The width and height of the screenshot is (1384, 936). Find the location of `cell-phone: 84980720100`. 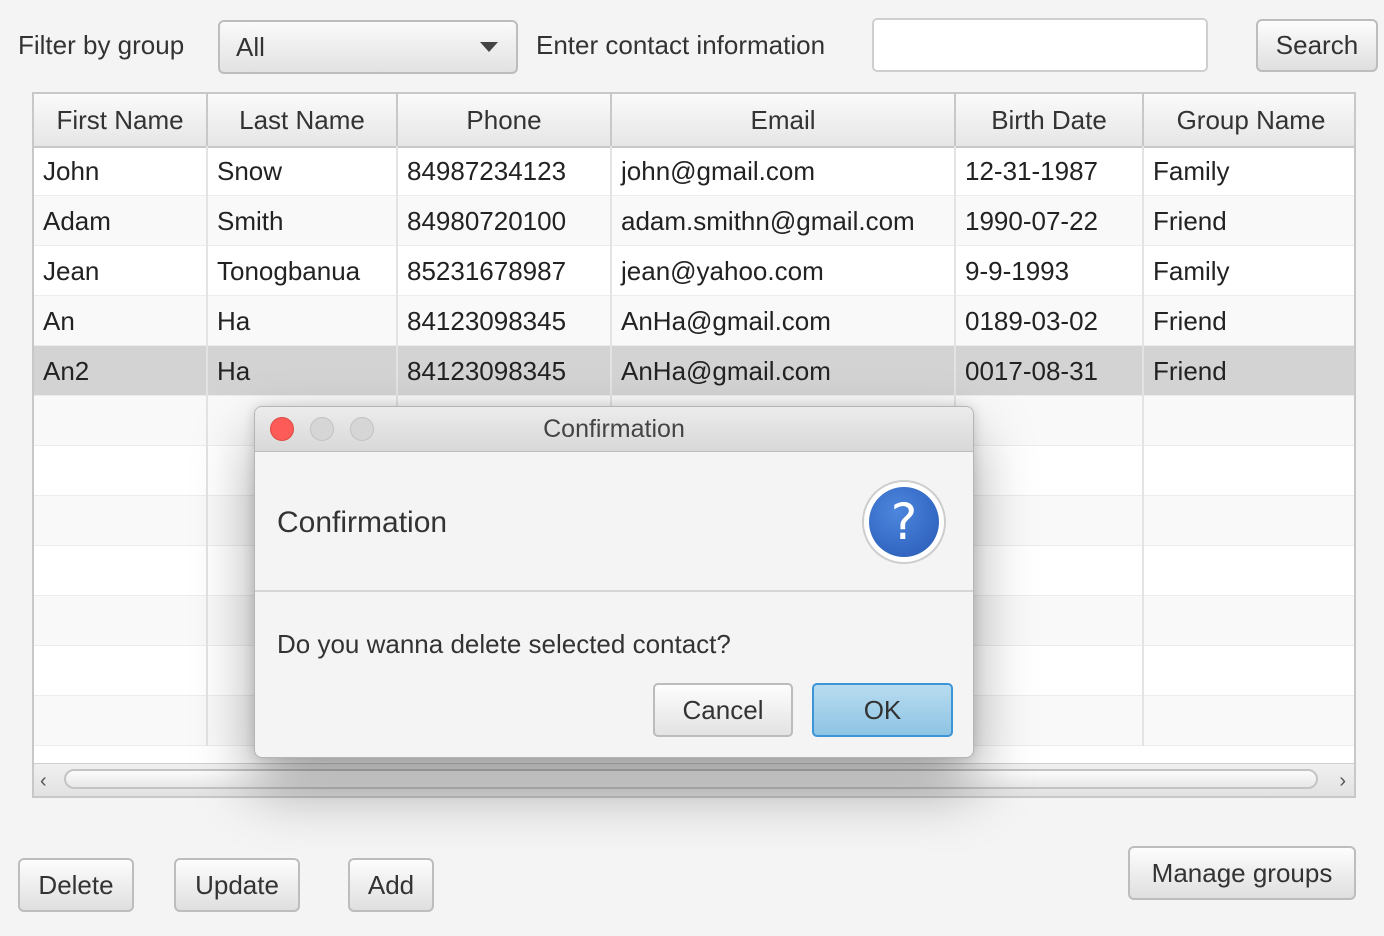

cell-phone: 84980720100 is located at coordinates (505, 221).